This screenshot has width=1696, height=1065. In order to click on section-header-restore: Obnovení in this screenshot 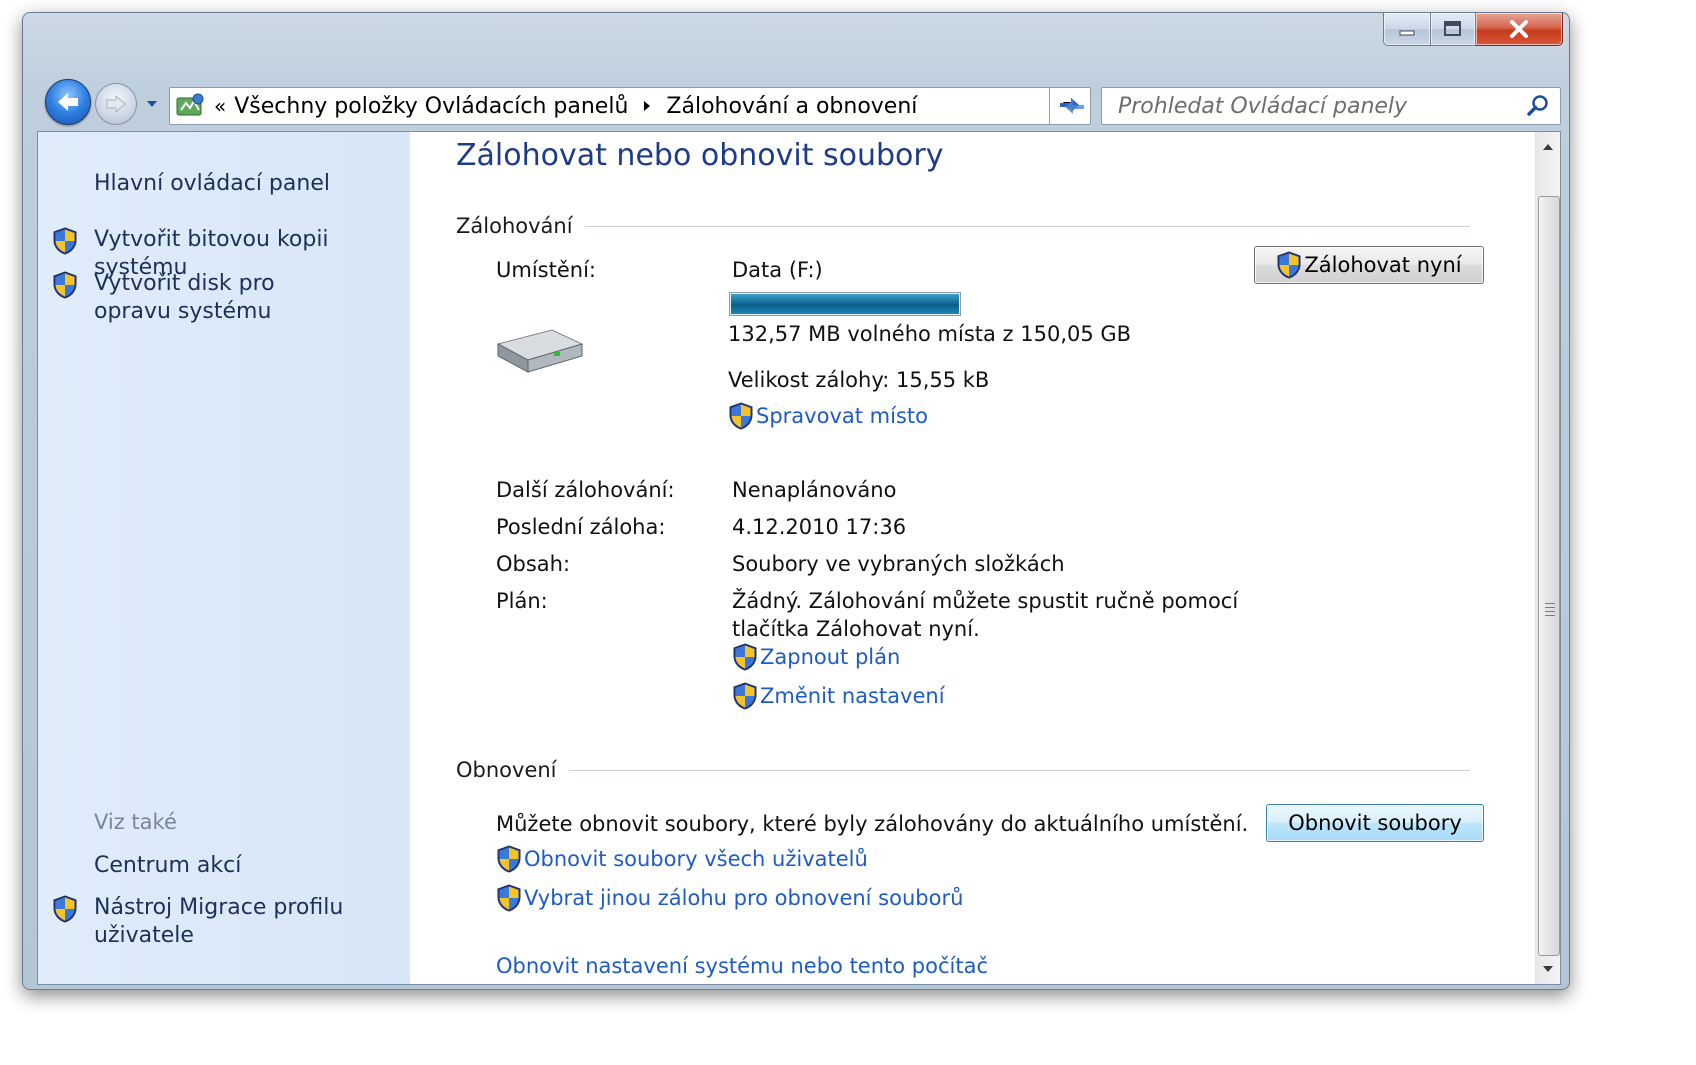, I will do `click(963, 770)`.